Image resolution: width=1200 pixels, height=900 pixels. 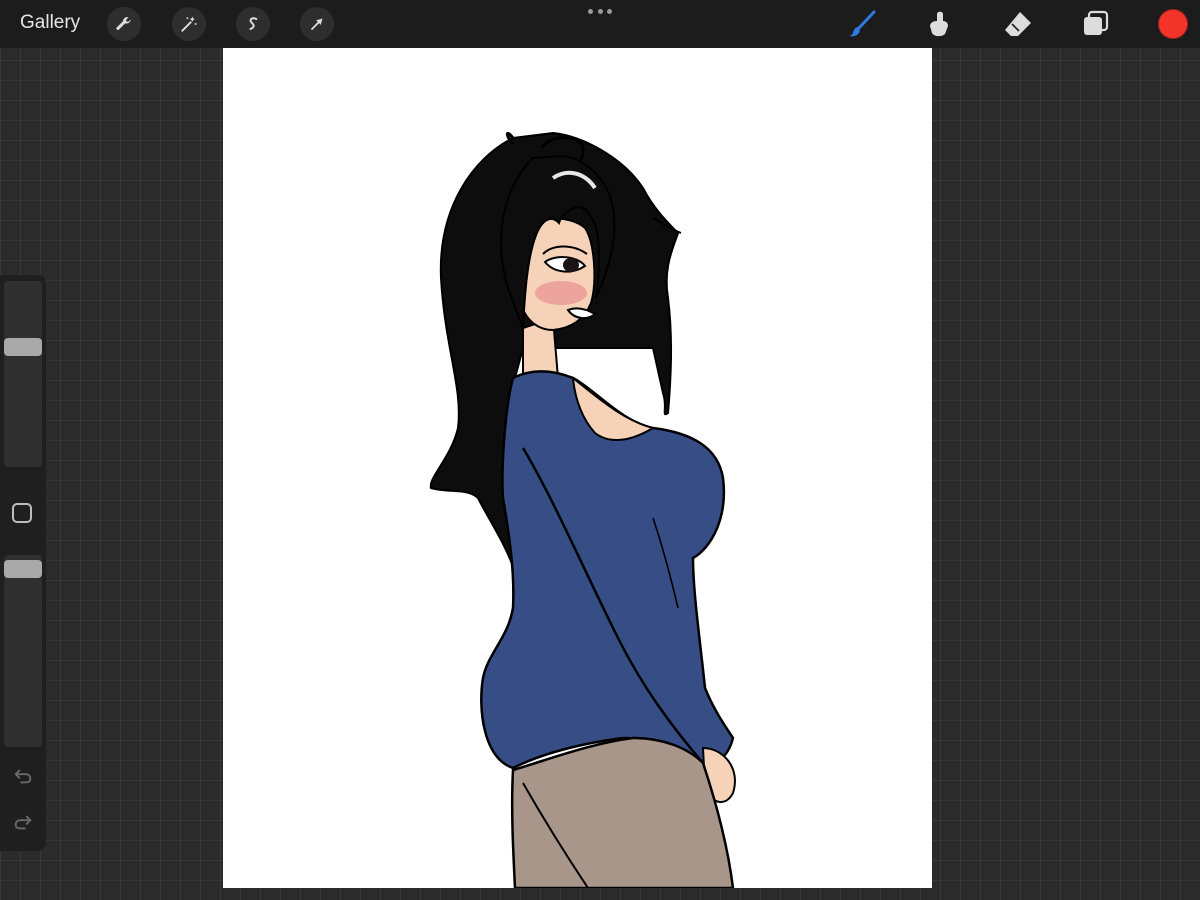 I want to click on brush-icon, so click(x=862, y=23).